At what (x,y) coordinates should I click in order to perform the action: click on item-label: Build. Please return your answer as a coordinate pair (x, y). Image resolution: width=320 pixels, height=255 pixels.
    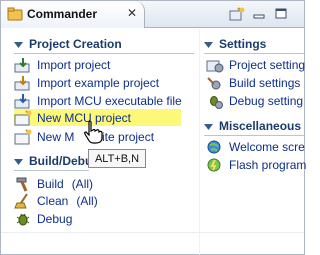
    Looking at the image, I should click on (50, 184).